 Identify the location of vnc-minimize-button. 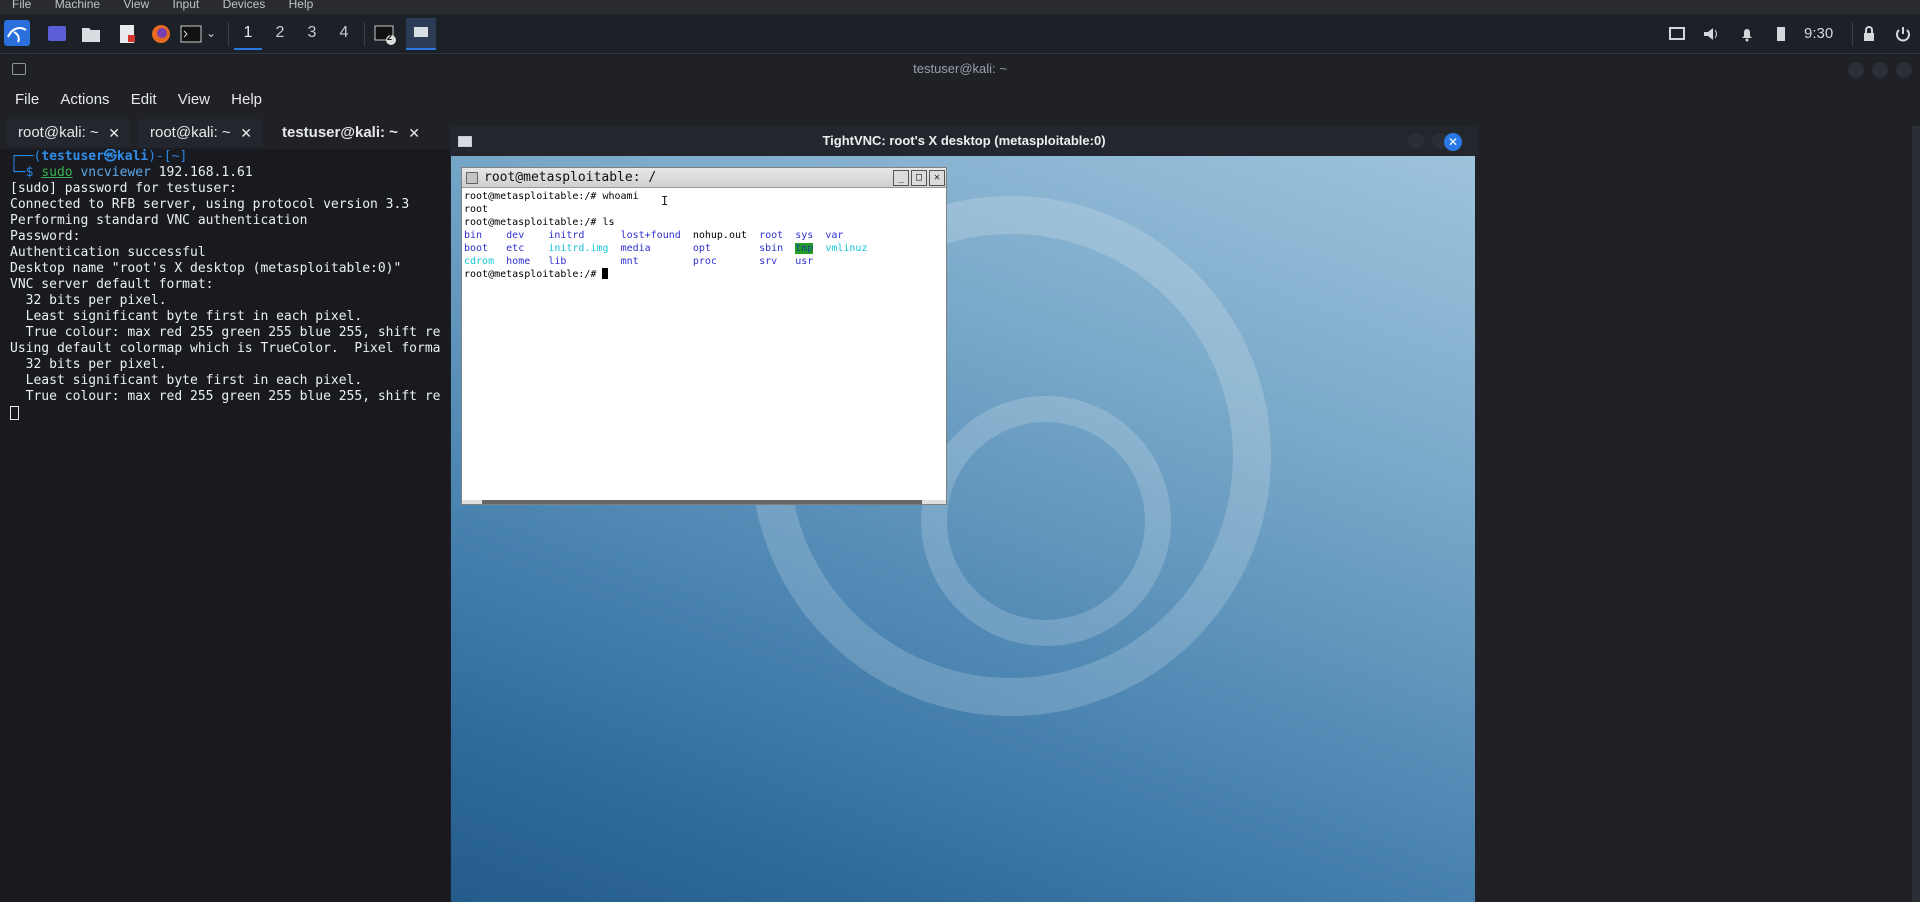
(1416, 141).